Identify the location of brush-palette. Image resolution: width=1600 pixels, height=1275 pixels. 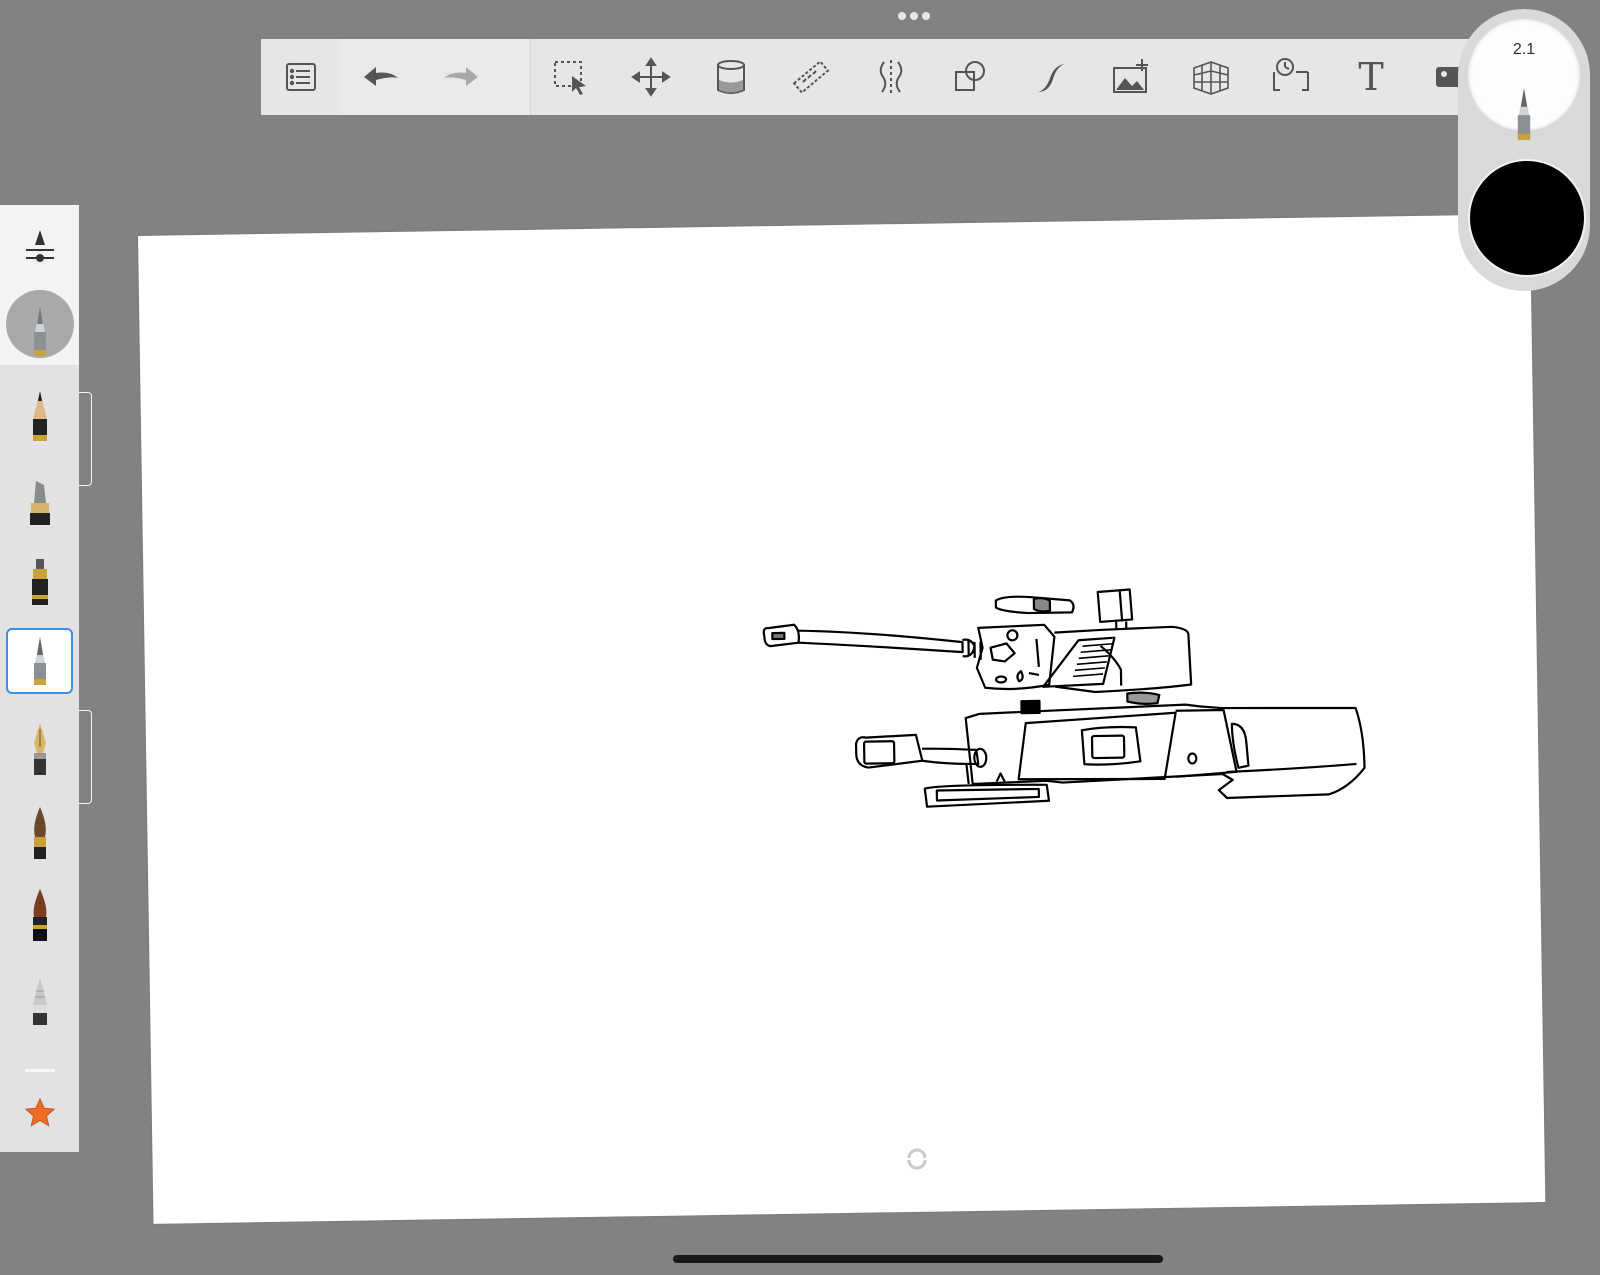
(39, 678).